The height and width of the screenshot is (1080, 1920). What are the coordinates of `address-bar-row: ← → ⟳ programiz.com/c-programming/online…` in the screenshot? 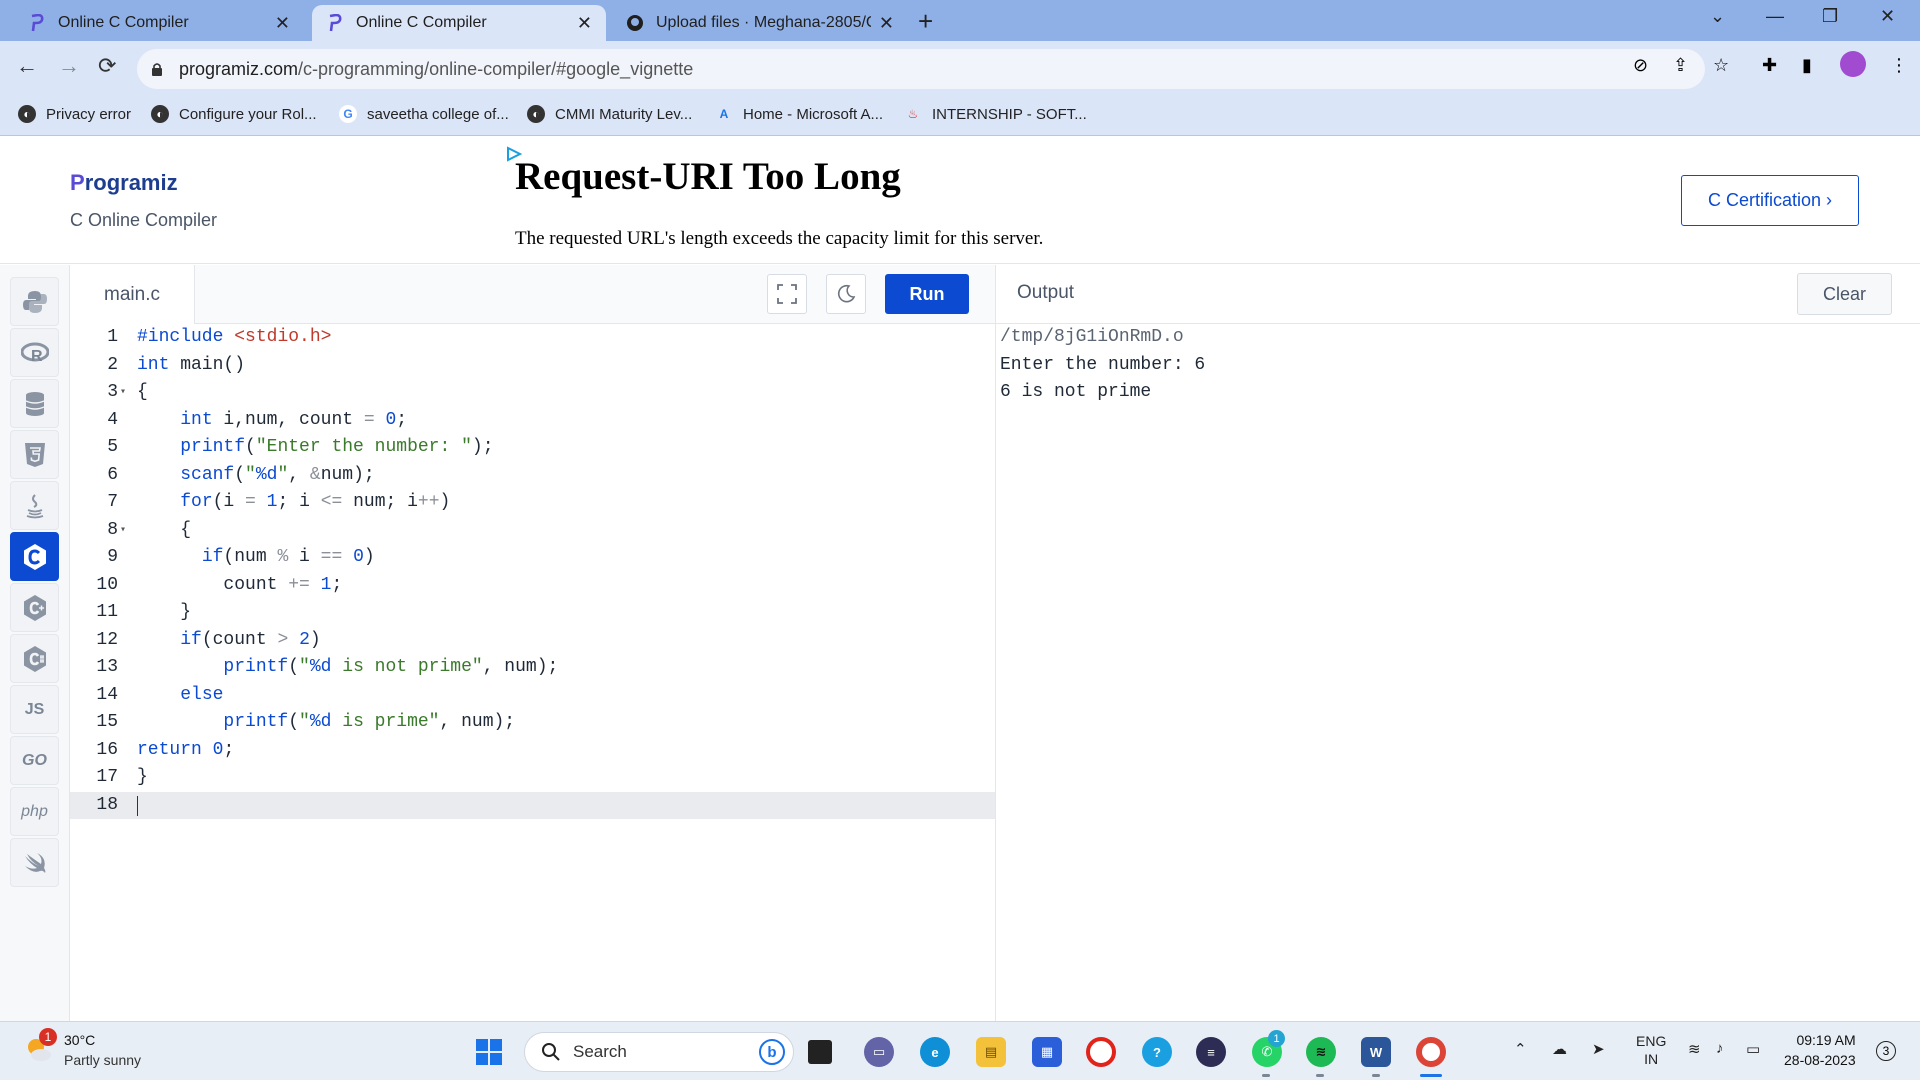 It's located at (960, 69).